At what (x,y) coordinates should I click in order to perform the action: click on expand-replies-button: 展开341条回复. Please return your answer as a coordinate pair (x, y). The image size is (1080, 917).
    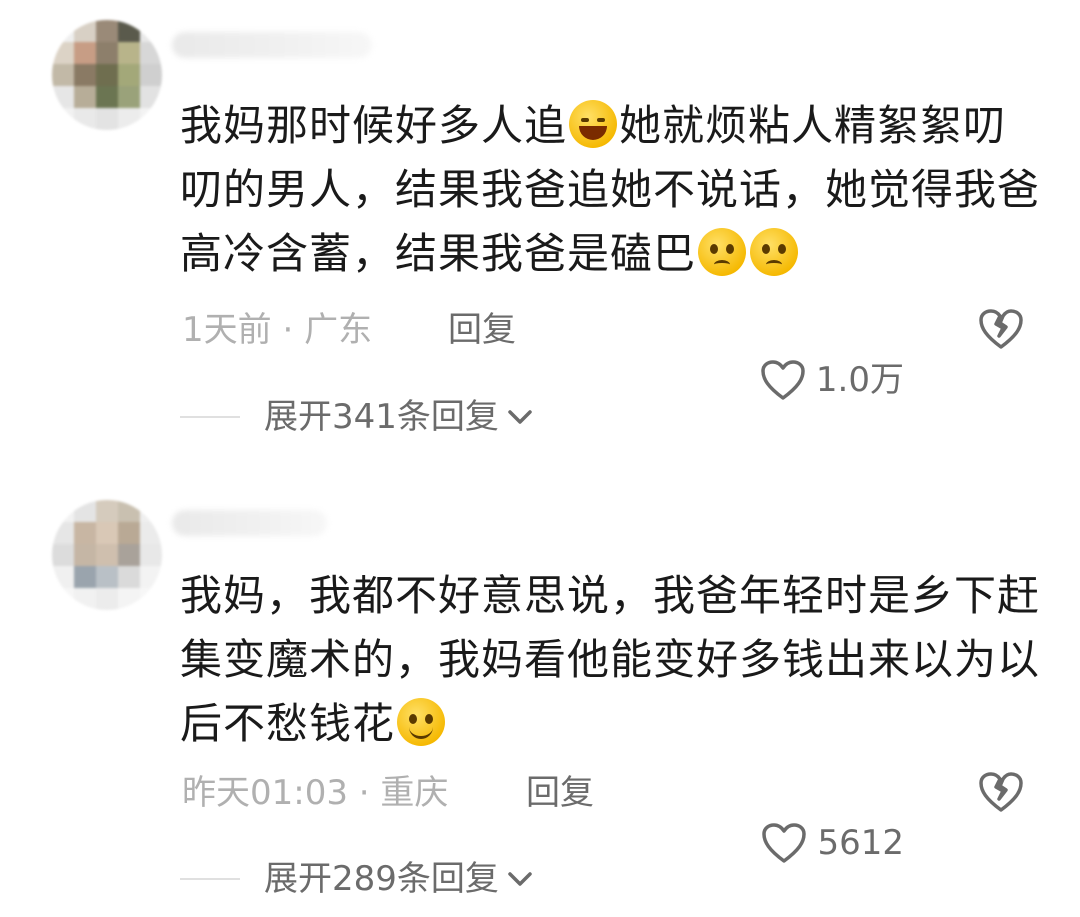
    Looking at the image, I should click on (356, 417).